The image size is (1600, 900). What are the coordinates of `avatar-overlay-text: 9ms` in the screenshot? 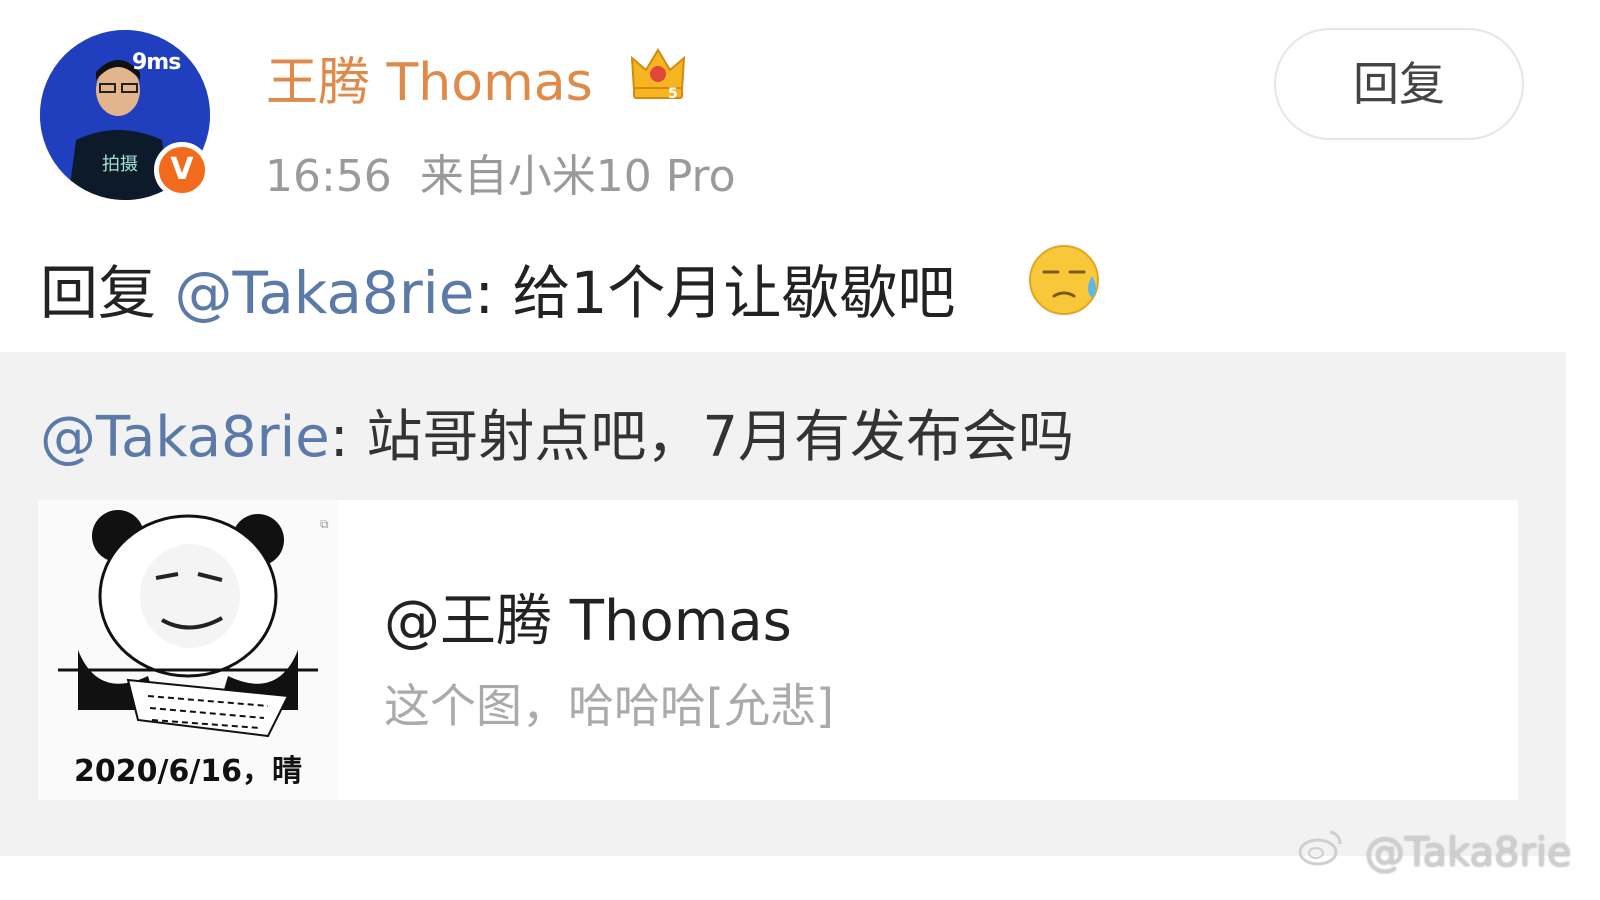 It's located at (156, 62).